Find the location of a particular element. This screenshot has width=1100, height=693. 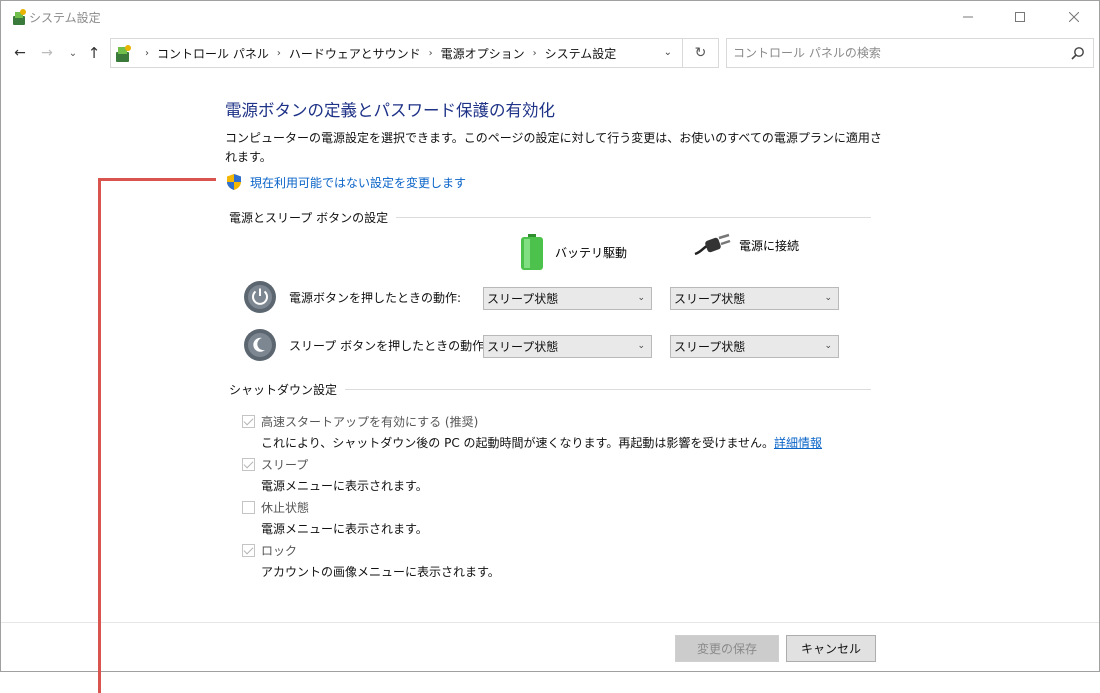

callout-line-horizontal is located at coordinates (157, 179).